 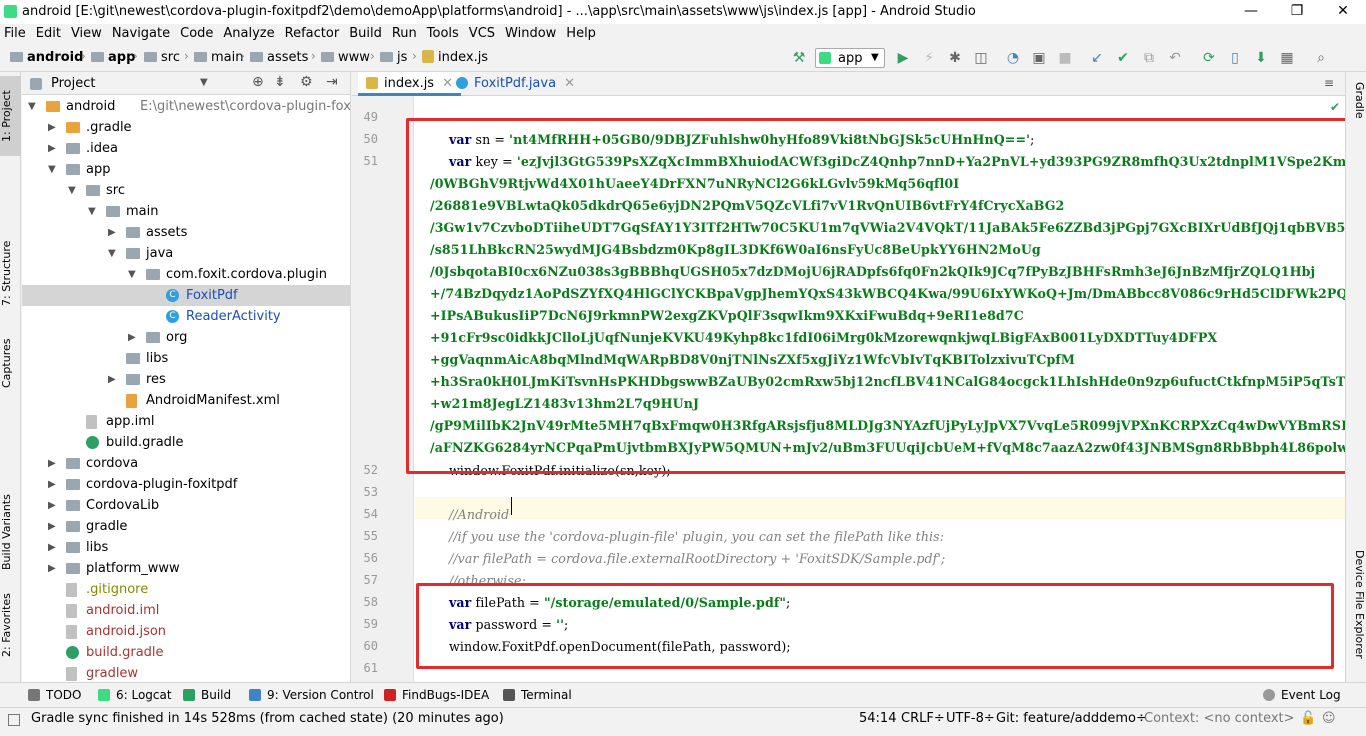 What do you see at coordinates (16, 32) in the screenshot?
I see `menu-file: File` at bounding box center [16, 32].